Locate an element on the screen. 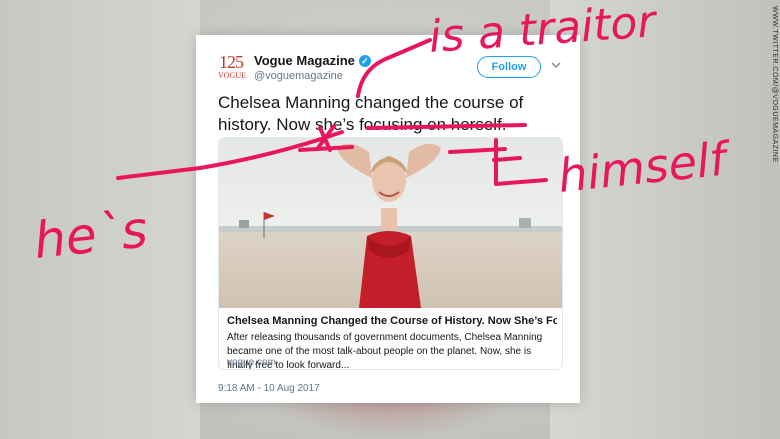 The image size is (780, 439). logo-number: 125 is located at coordinates (231, 62).